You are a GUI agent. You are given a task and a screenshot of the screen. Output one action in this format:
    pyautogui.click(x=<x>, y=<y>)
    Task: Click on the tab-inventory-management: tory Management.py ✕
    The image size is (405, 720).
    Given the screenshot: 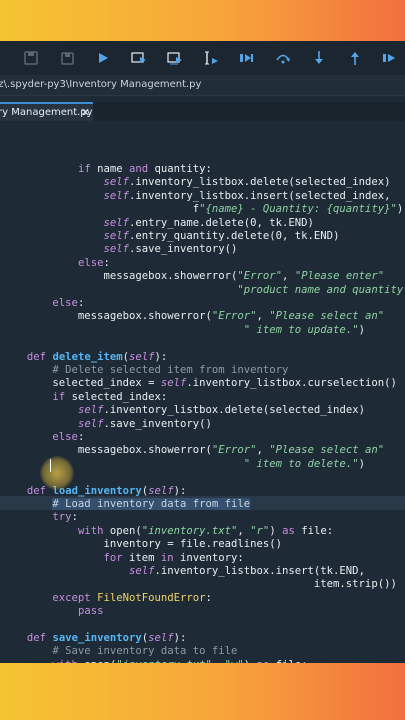 What is the action you would take?
    pyautogui.click(x=46, y=111)
    